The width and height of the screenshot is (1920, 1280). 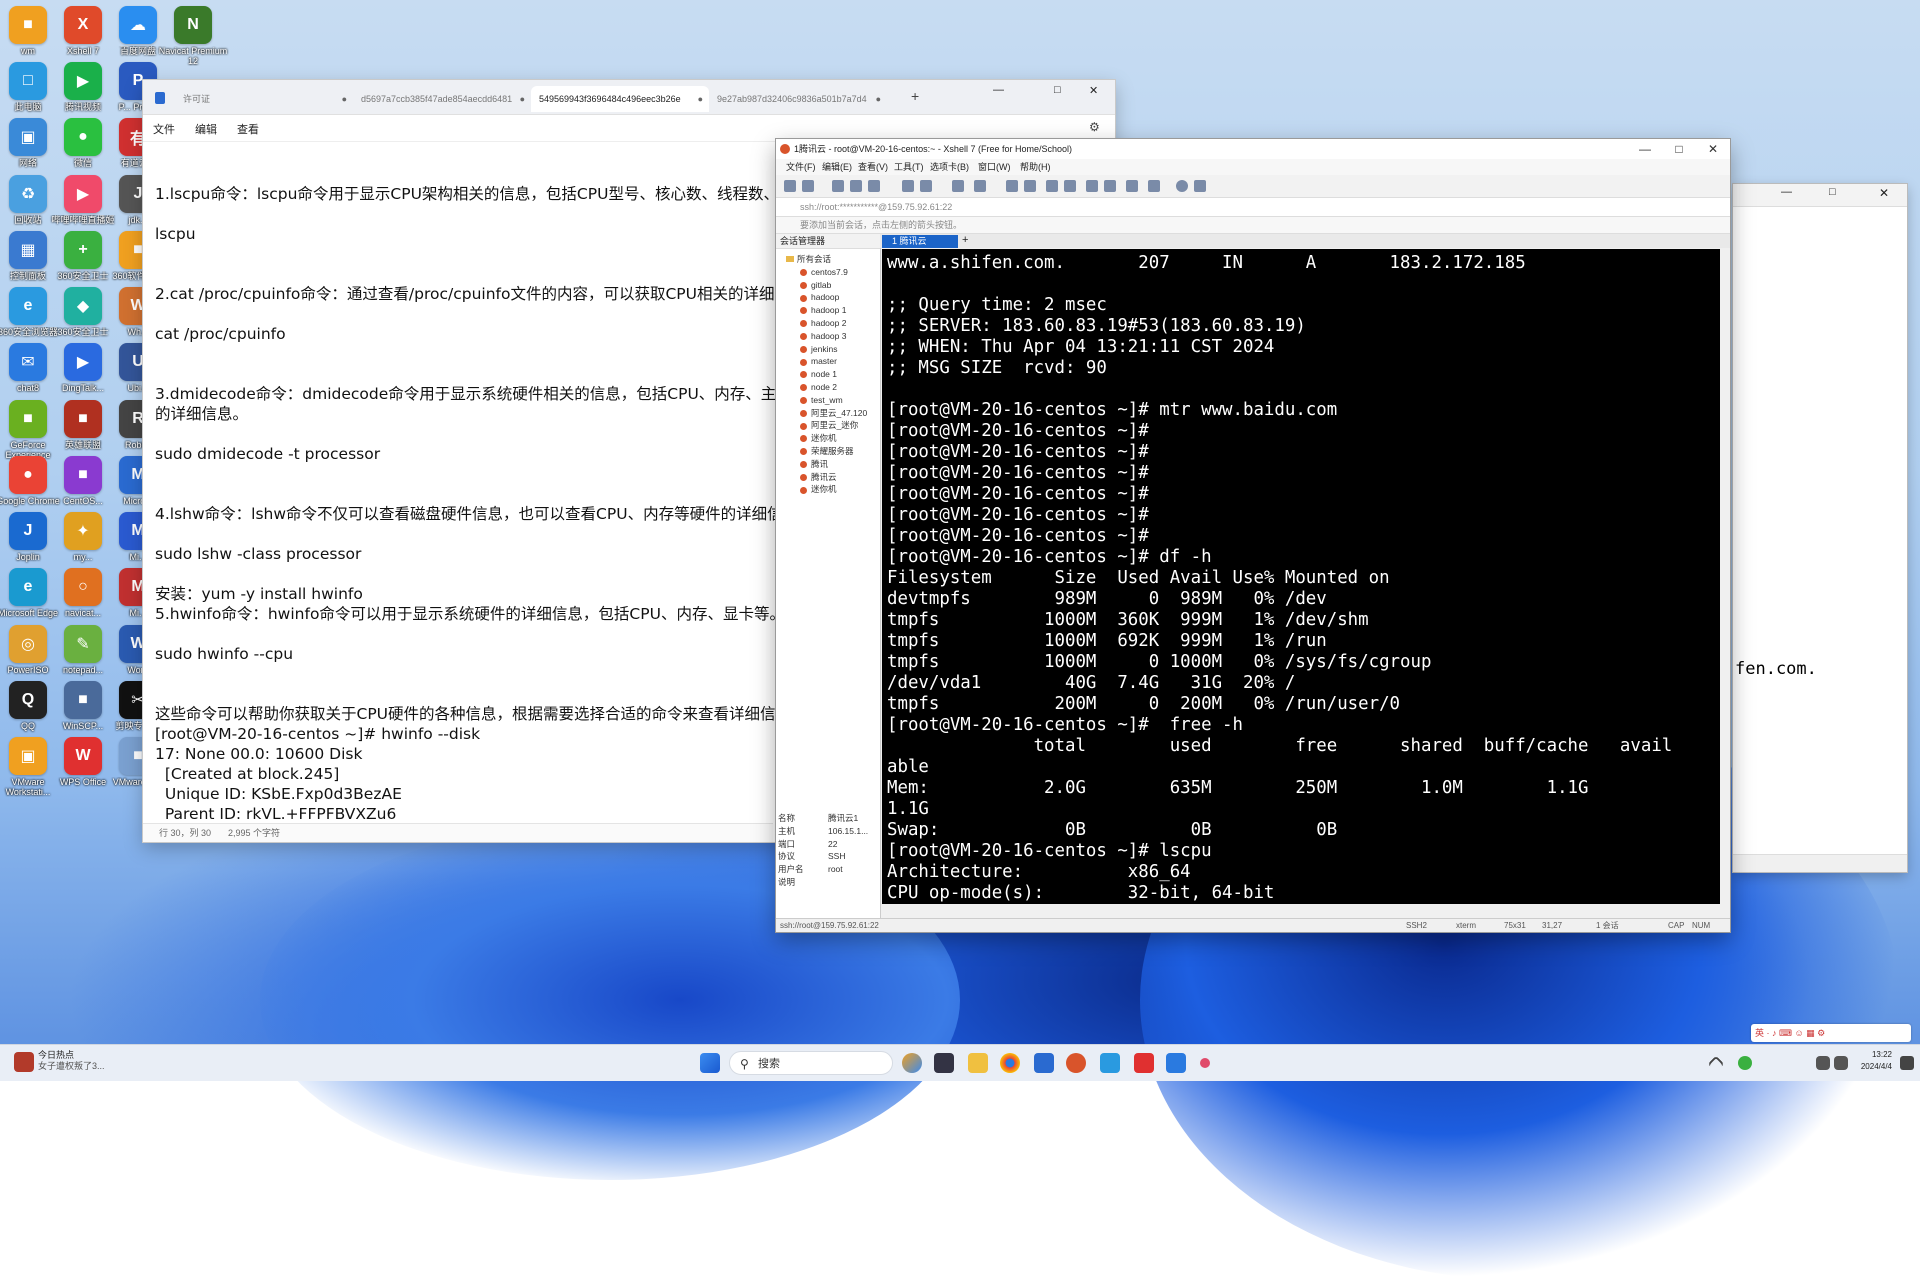 What do you see at coordinates (920, 241) in the screenshot?
I see `terminal-tab-active: 1 腾讯云` at bounding box center [920, 241].